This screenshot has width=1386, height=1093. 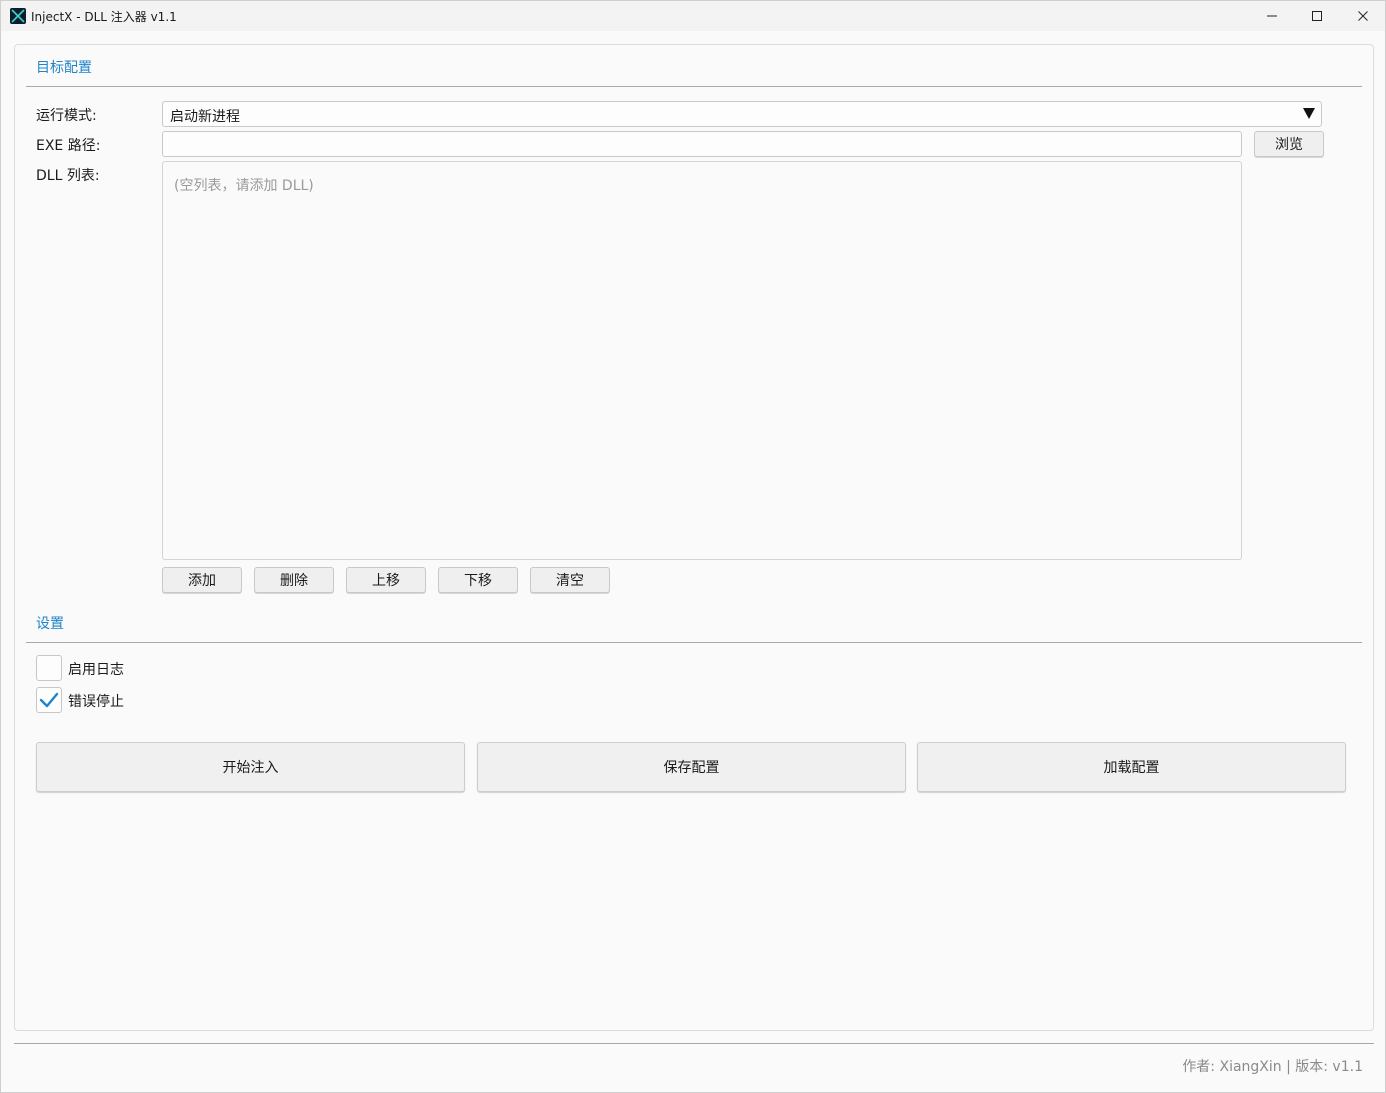 What do you see at coordinates (96, 669) in the screenshot?
I see `enable-log-label: 启用日志` at bounding box center [96, 669].